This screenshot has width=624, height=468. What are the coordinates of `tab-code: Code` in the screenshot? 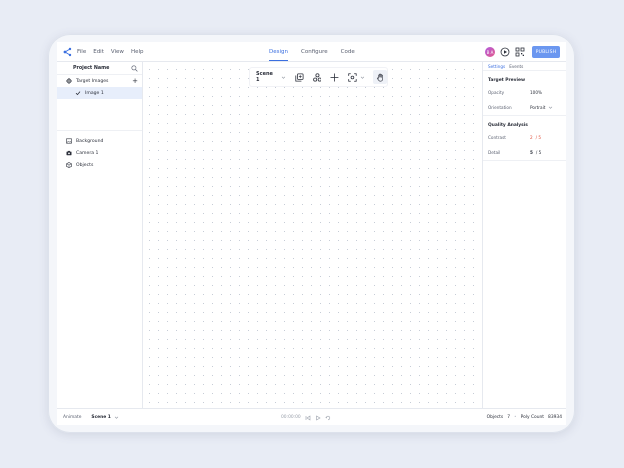 It's located at (348, 52).